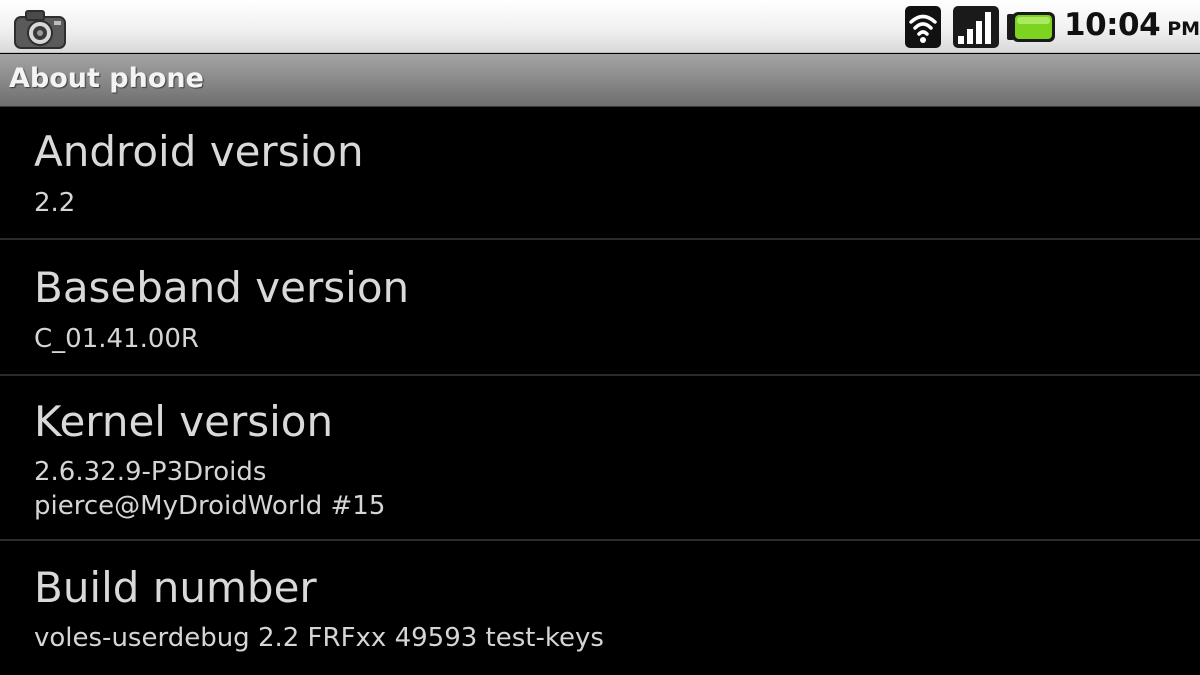  I want to click on item-title: Build number, so click(175, 587).